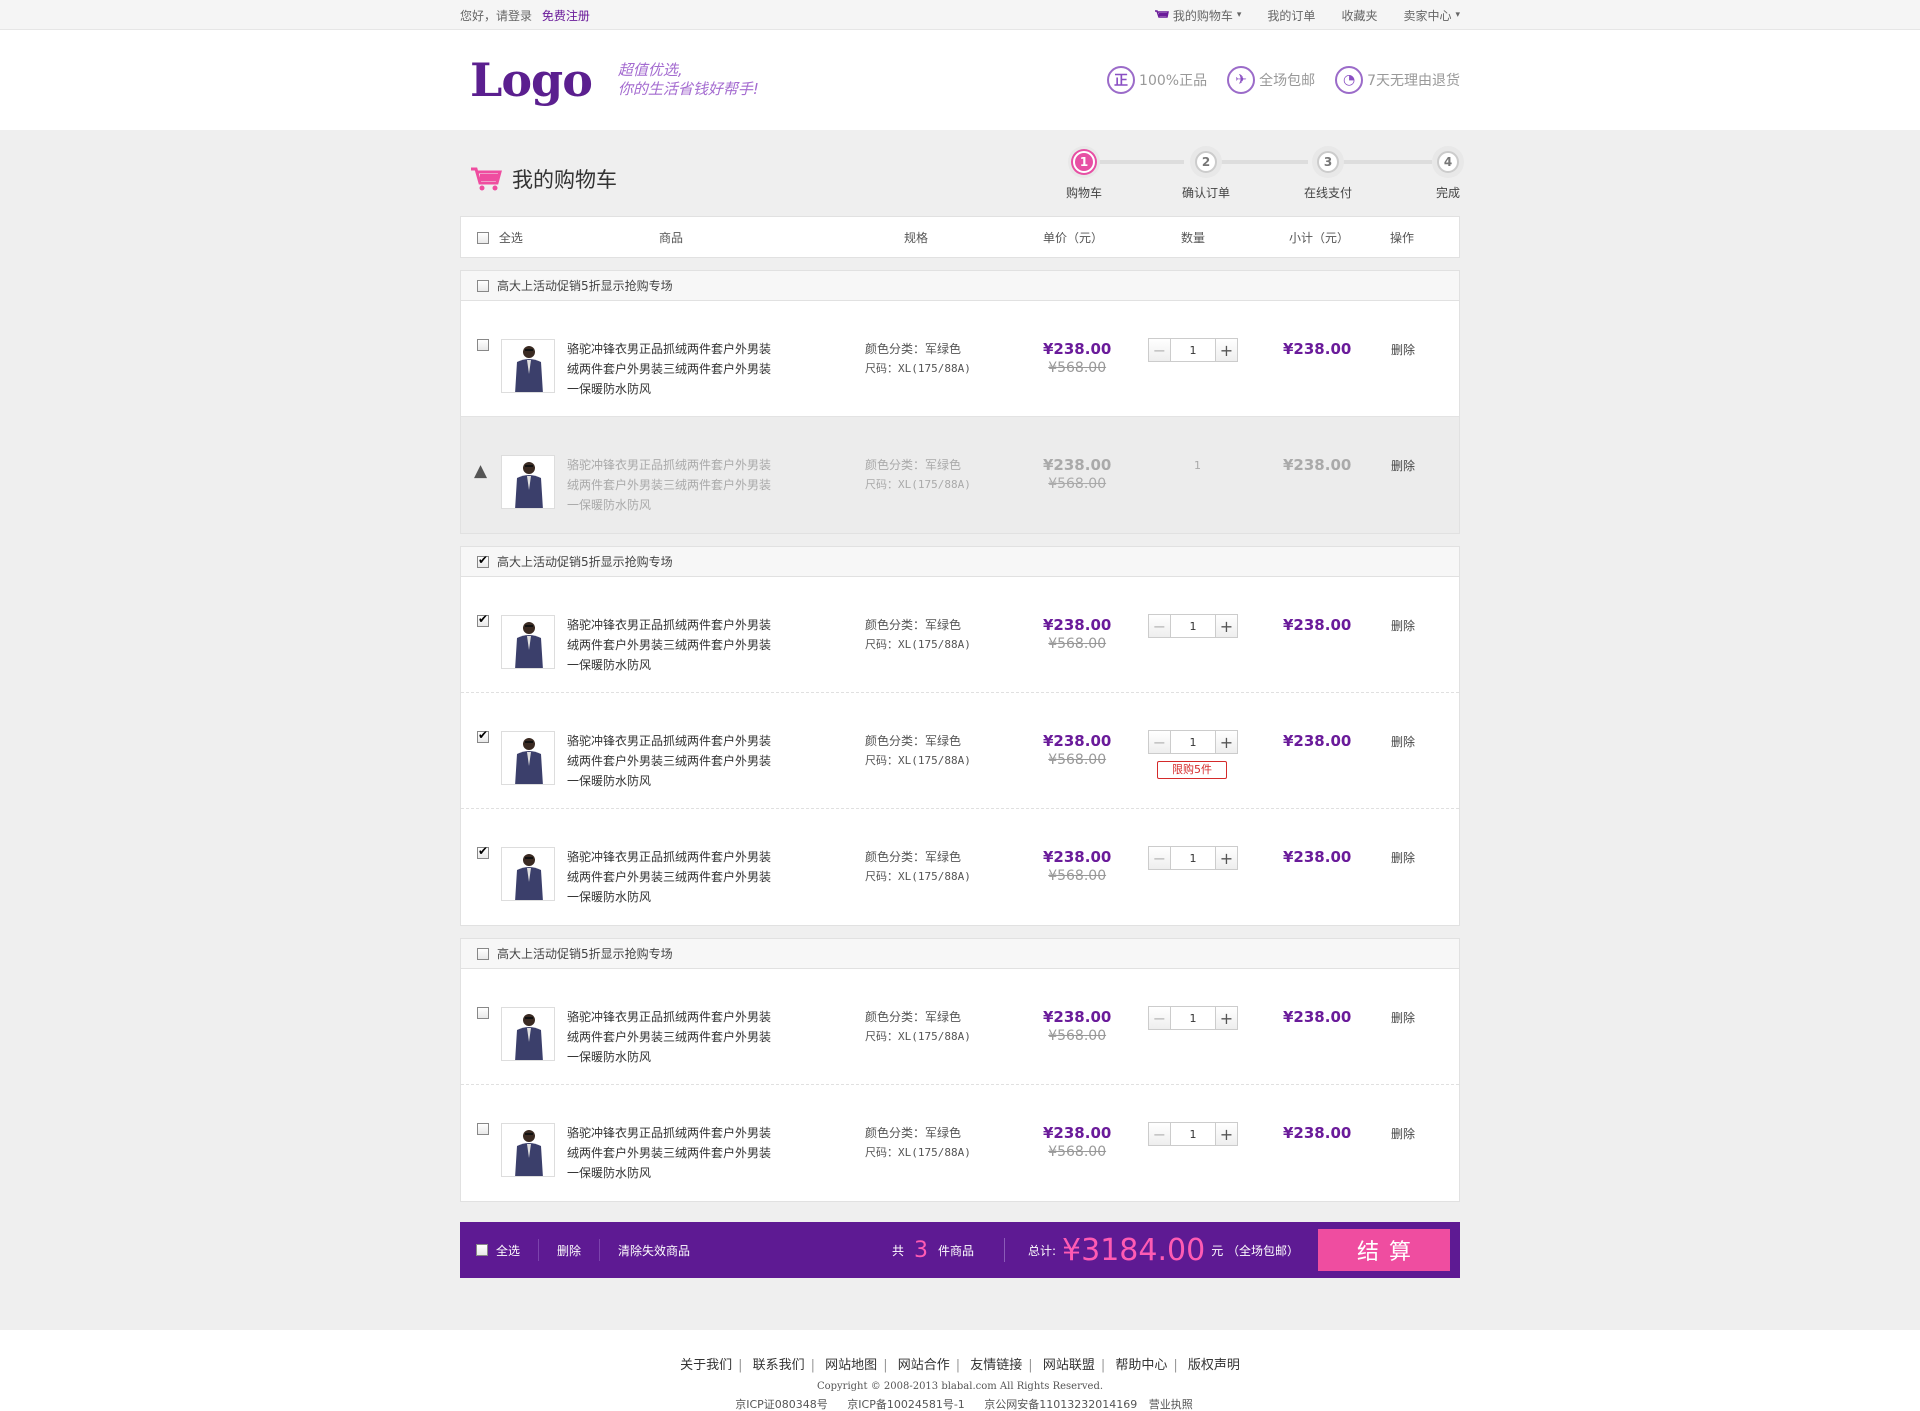 The image size is (1920, 1411). Describe the element at coordinates (1291, 15) in the screenshot. I see `my-orders-link: 我的订单` at that location.